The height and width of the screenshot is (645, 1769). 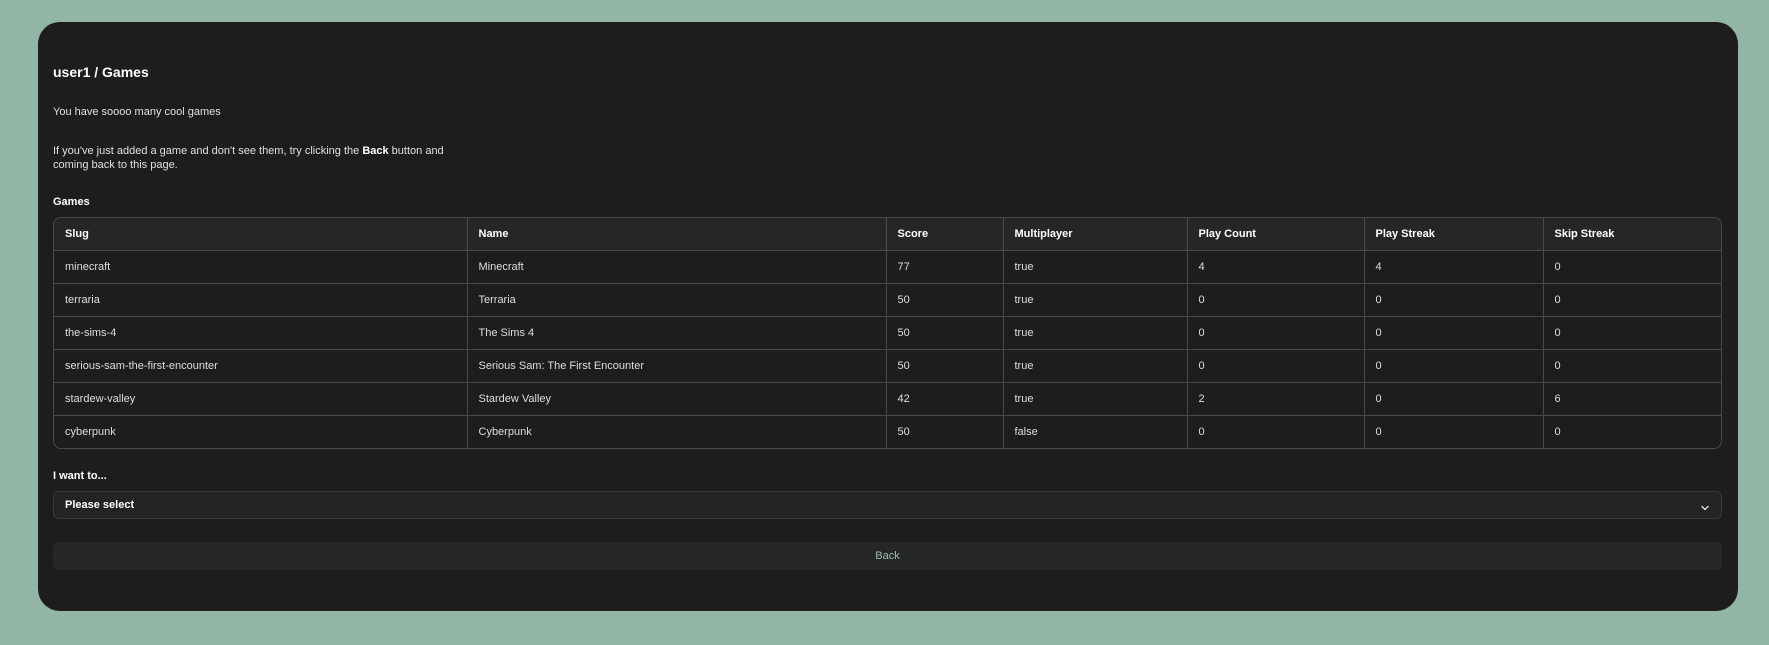 I want to click on table-row: terraria Terraria 50 true 0 0 0, so click(x=887, y=300).